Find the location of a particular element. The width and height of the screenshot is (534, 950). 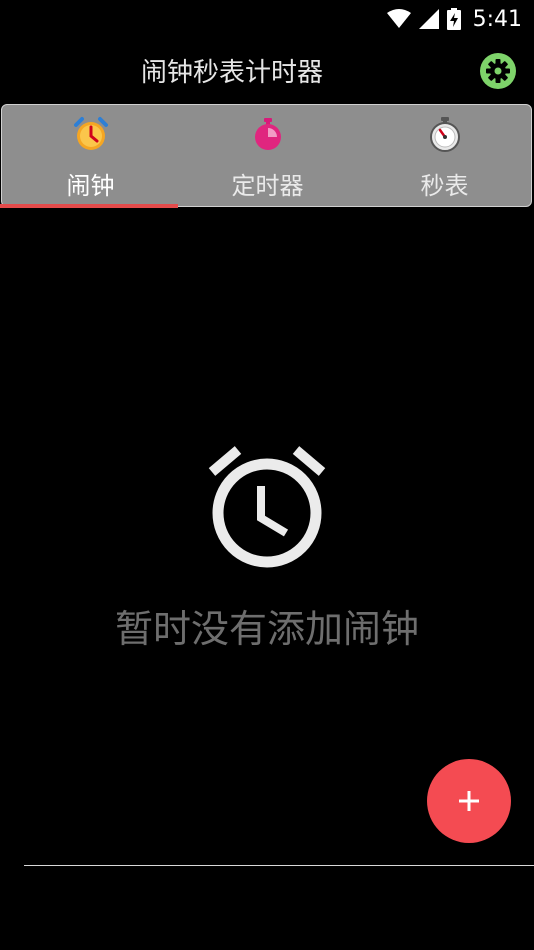

status-time: 5:41 is located at coordinates (497, 19).